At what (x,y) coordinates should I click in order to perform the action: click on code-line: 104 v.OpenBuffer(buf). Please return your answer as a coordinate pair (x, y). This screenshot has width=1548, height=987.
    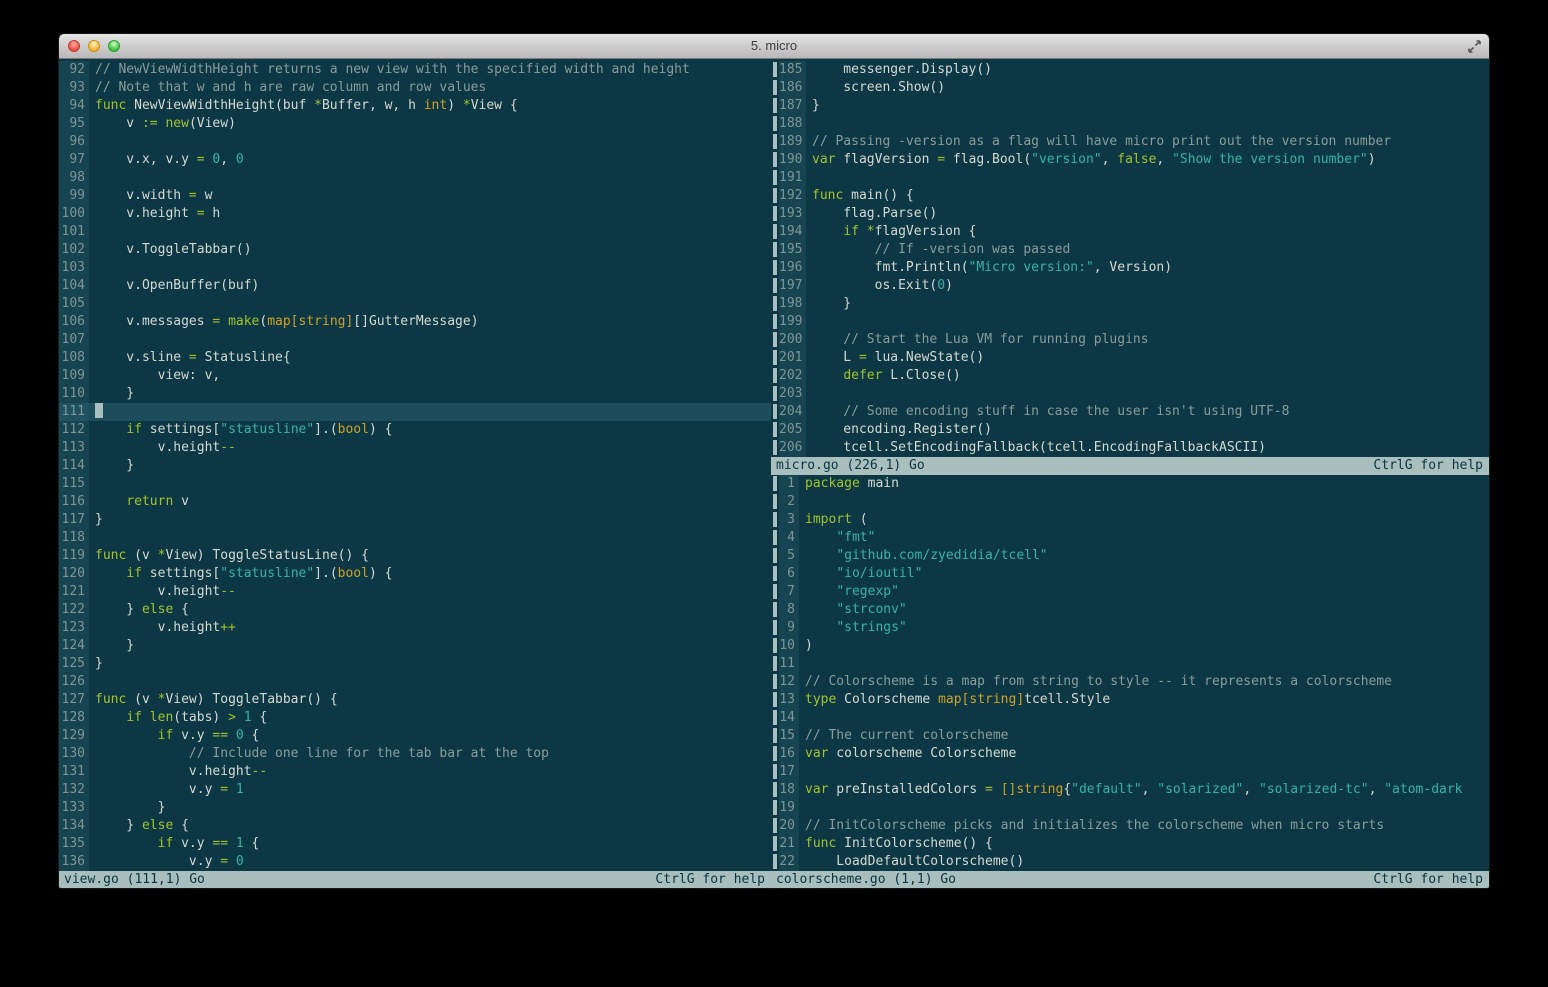
    Looking at the image, I should click on (415, 286).